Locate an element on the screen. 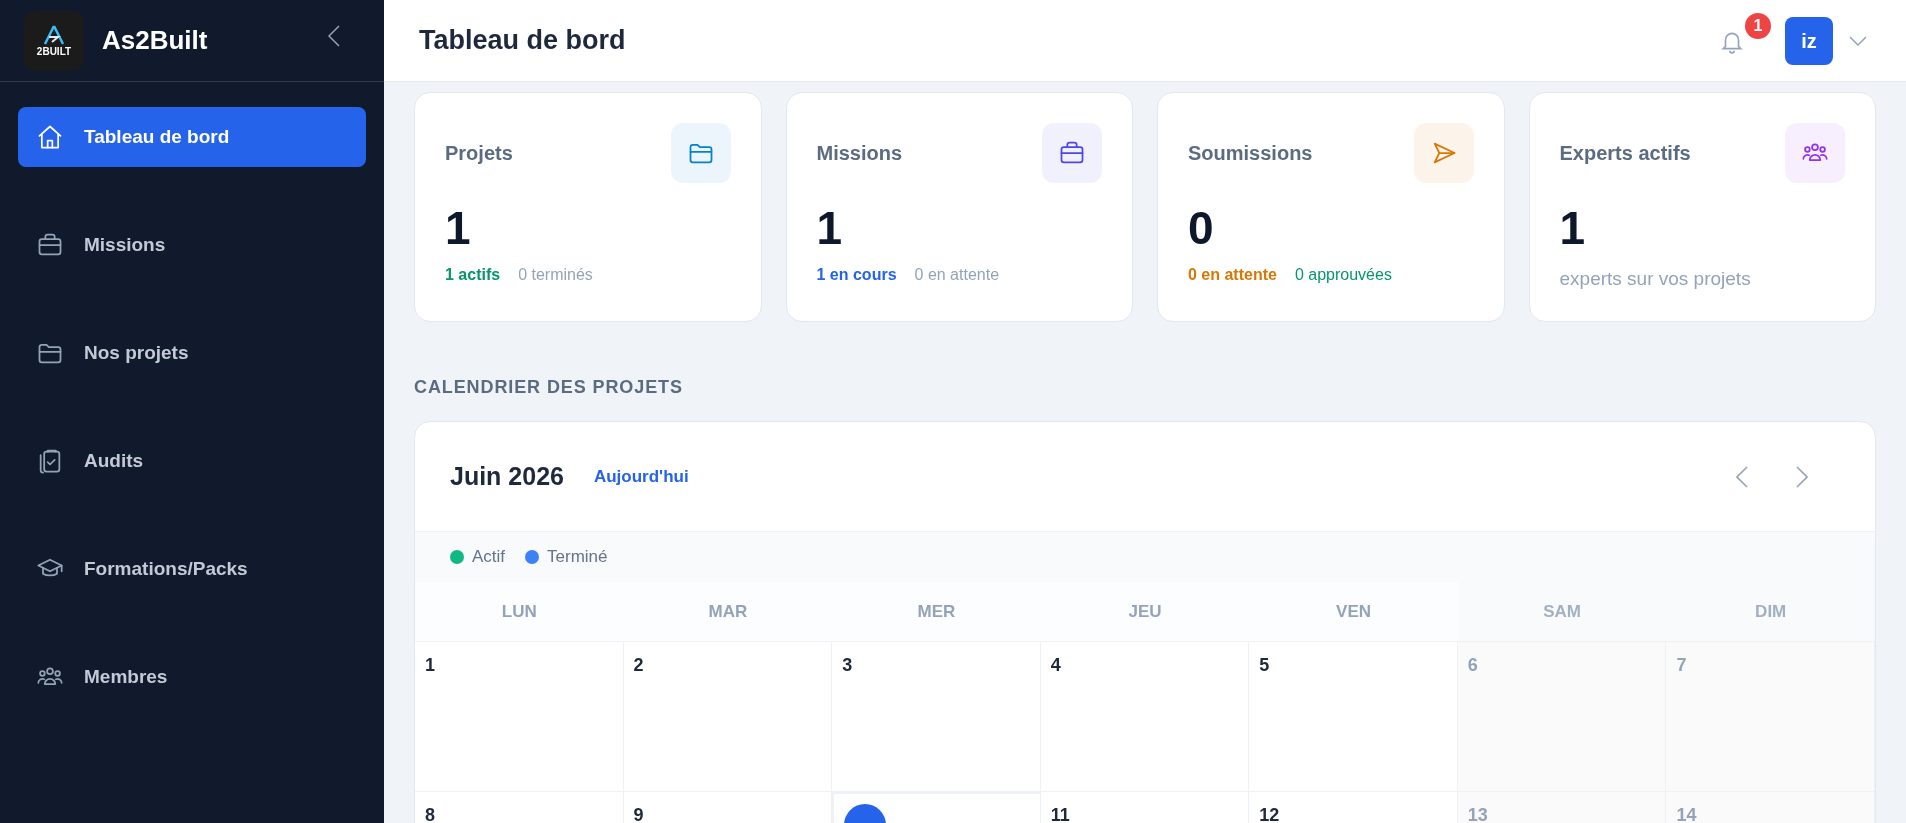  day-number: 5 is located at coordinates (1264, 665).